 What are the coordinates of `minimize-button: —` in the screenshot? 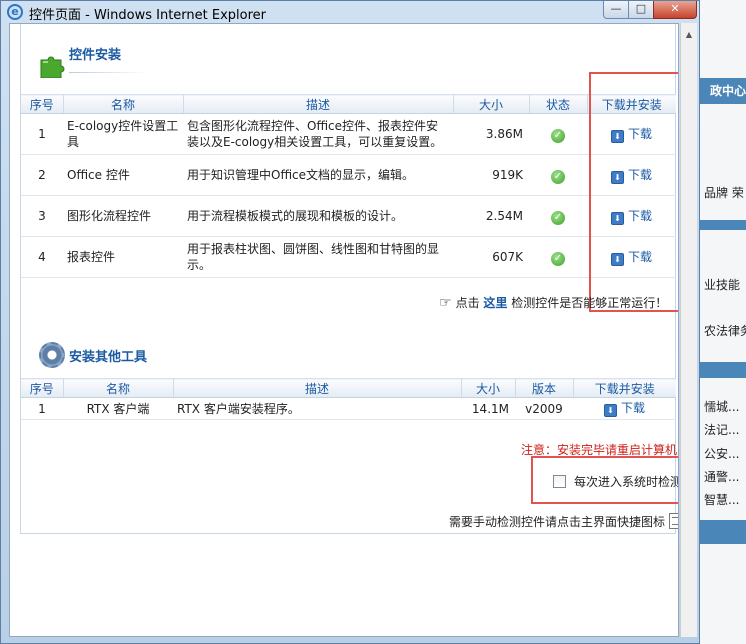 It's located at (616, 10).